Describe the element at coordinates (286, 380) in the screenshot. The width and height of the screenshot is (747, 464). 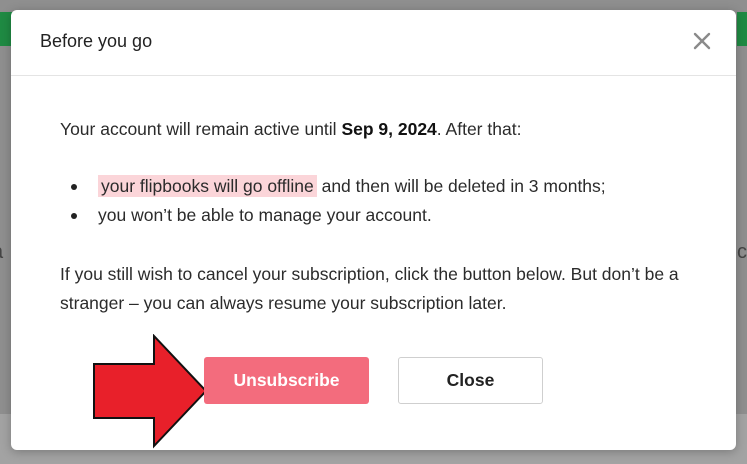
I see `unsubscribe-button: Unsubscribe` at that location.